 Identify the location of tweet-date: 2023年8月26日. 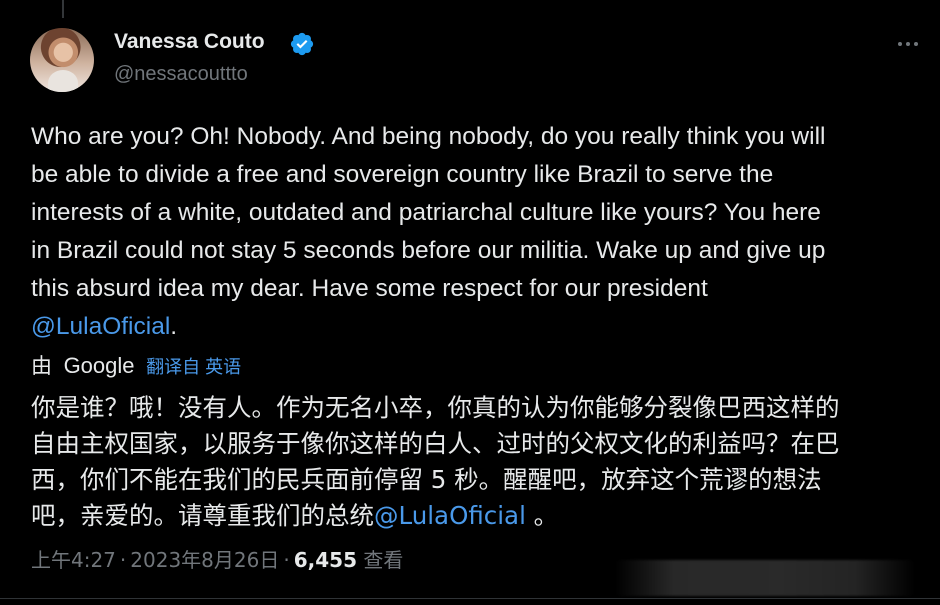
(204, 560).